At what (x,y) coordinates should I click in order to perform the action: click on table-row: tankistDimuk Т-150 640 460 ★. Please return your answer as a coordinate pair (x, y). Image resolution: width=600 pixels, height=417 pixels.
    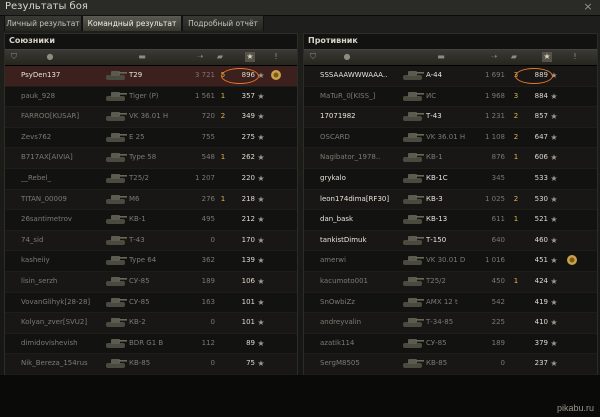
    Looking at the image, I should click on (450, 241).